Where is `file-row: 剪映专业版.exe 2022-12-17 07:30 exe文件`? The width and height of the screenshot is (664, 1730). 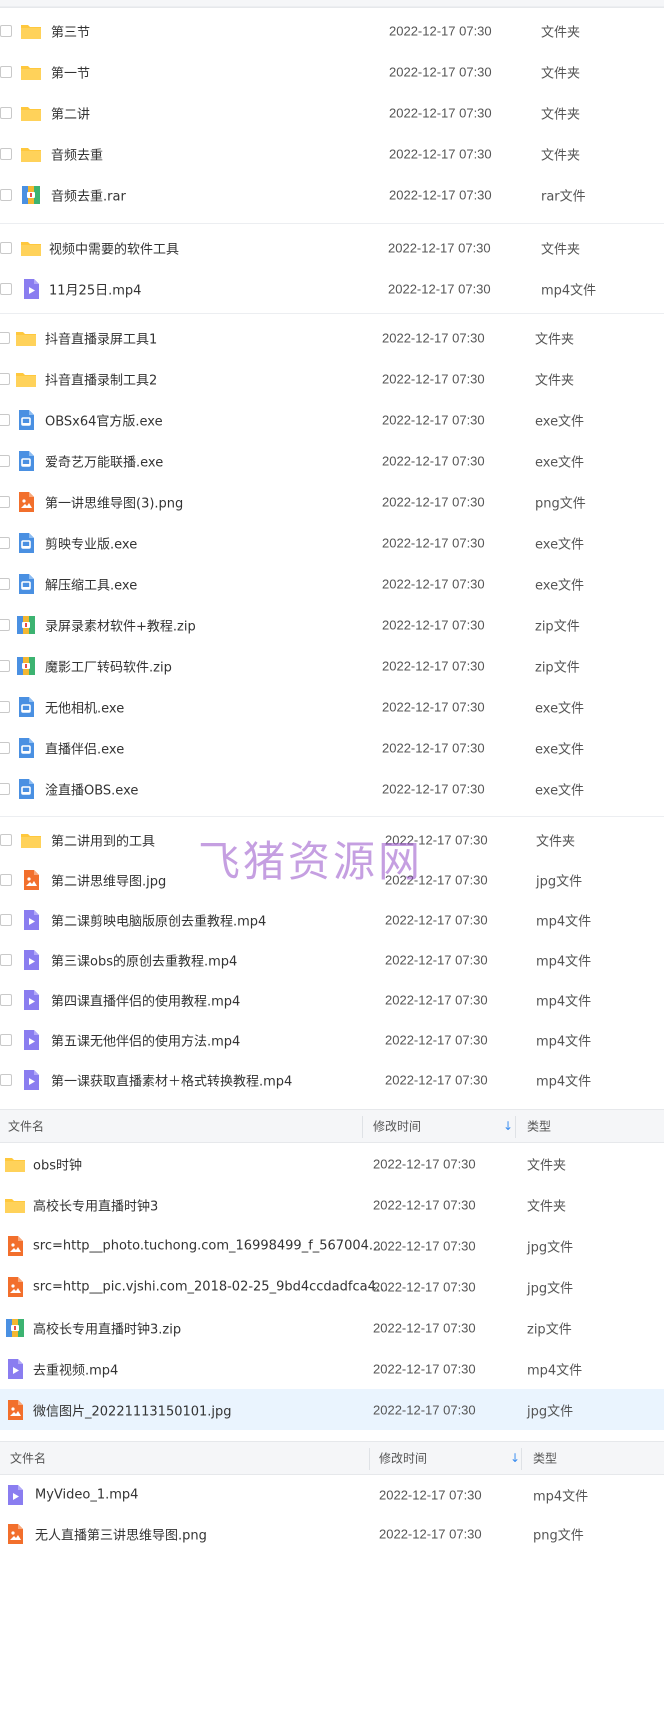 file-row: 剪映专业版.exe 2022-12-17 07:30 exe文件 is located at coordinates (332, 542).